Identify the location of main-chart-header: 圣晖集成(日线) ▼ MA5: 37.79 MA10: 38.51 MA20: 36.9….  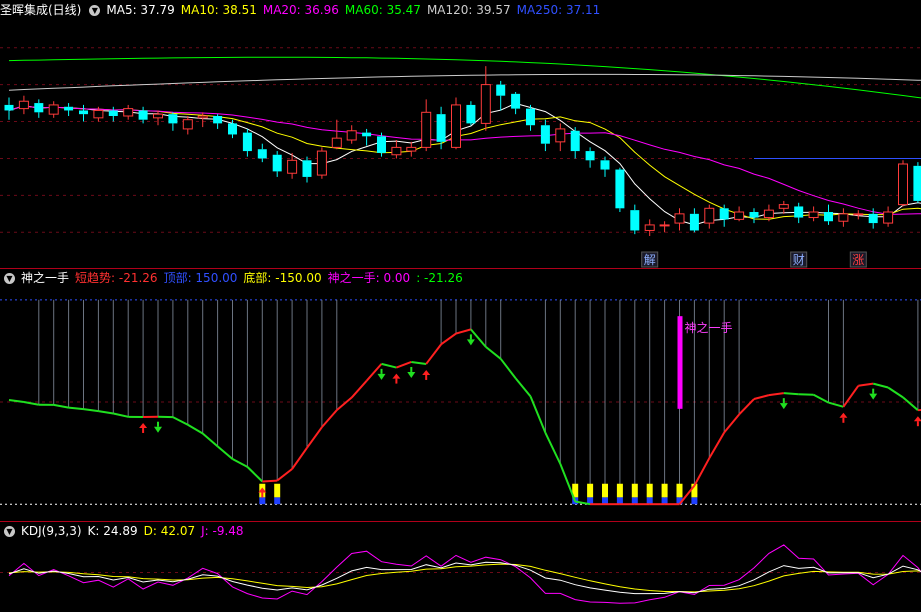
(306, 10).